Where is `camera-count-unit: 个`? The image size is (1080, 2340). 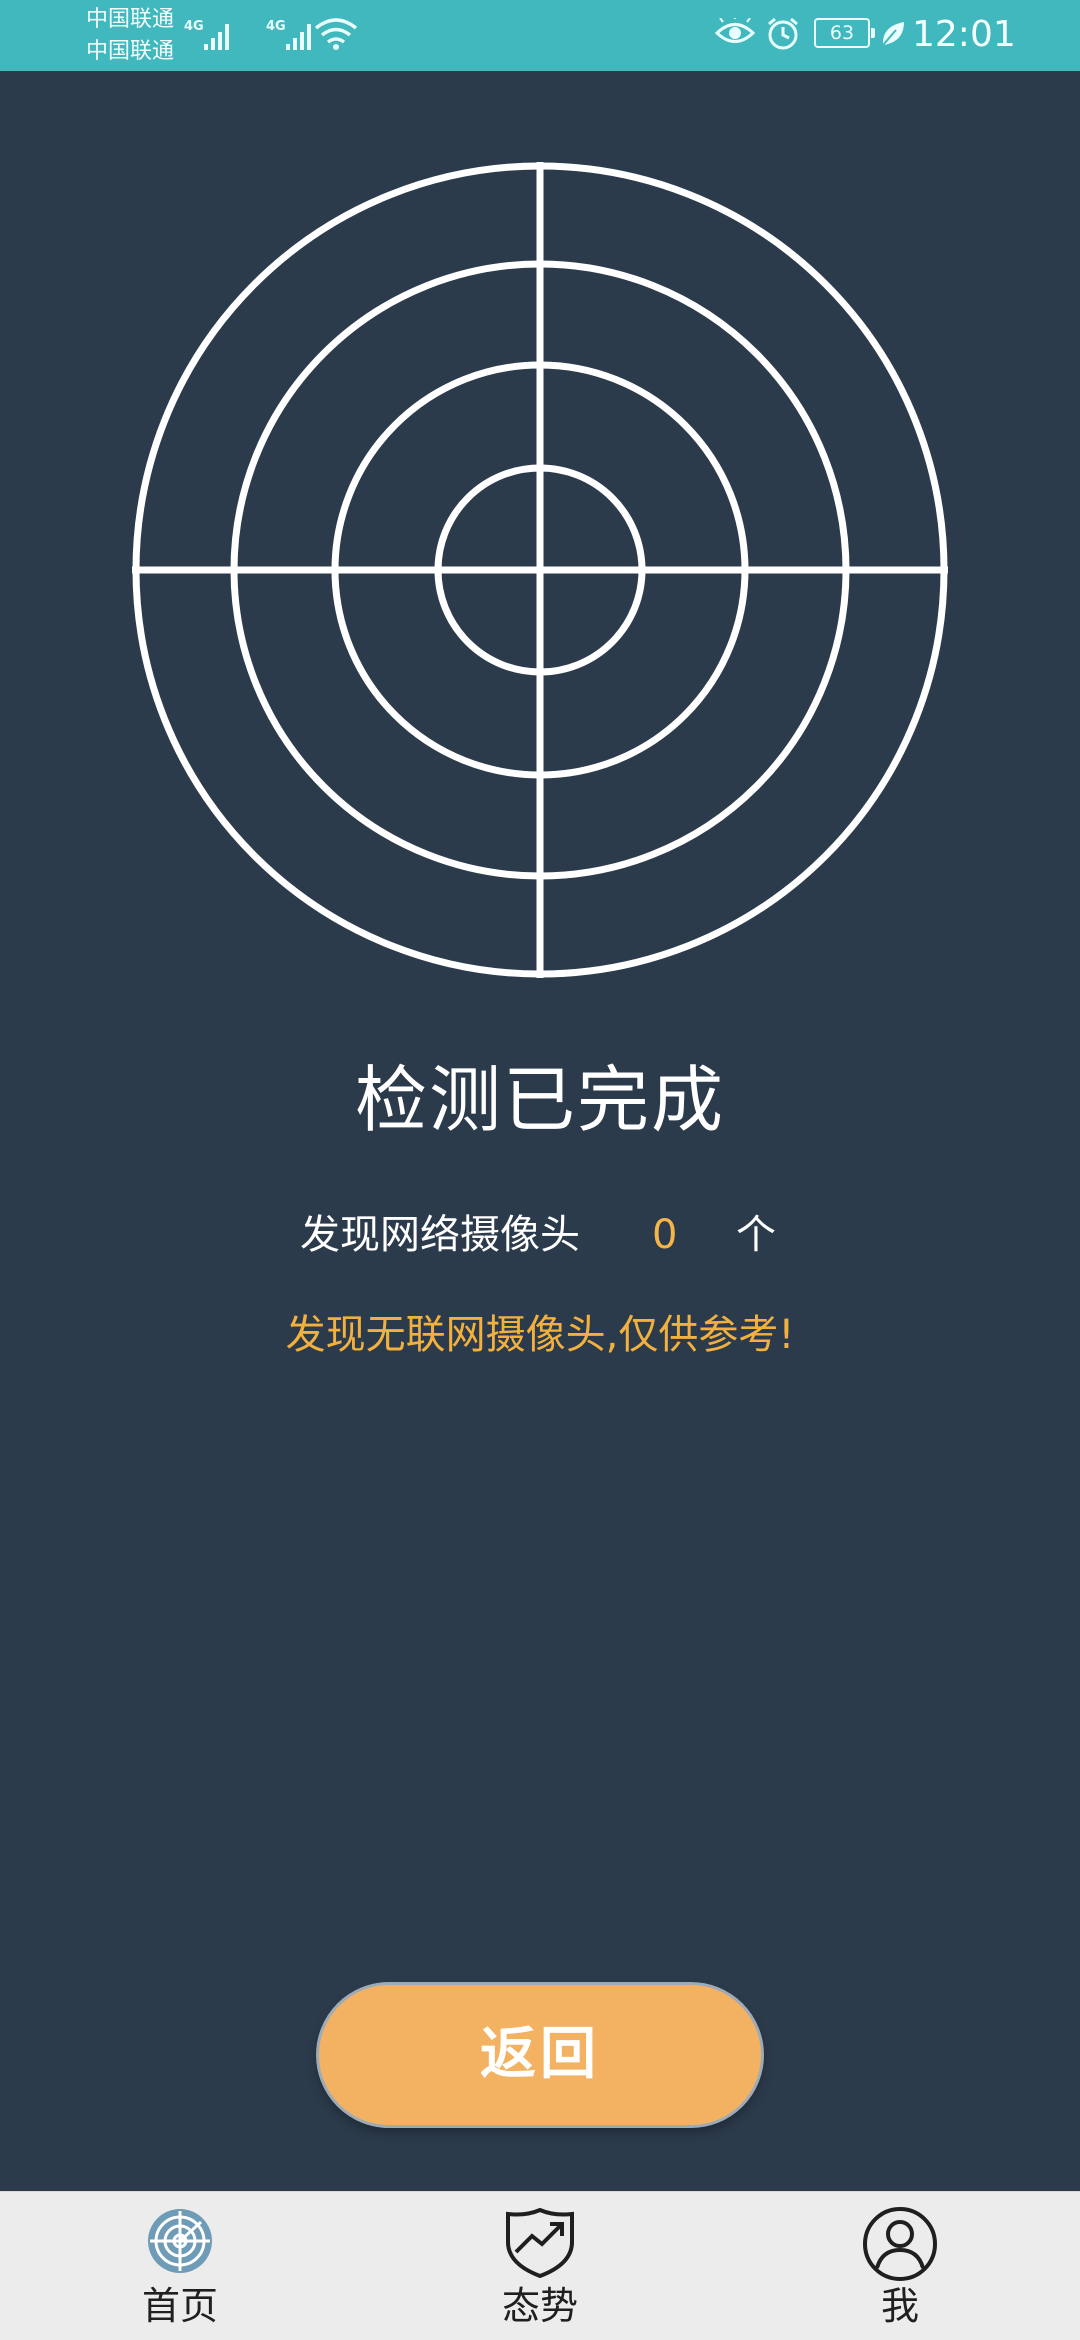
camera-count-unit: 个 is located at coordinates (756, 1235).